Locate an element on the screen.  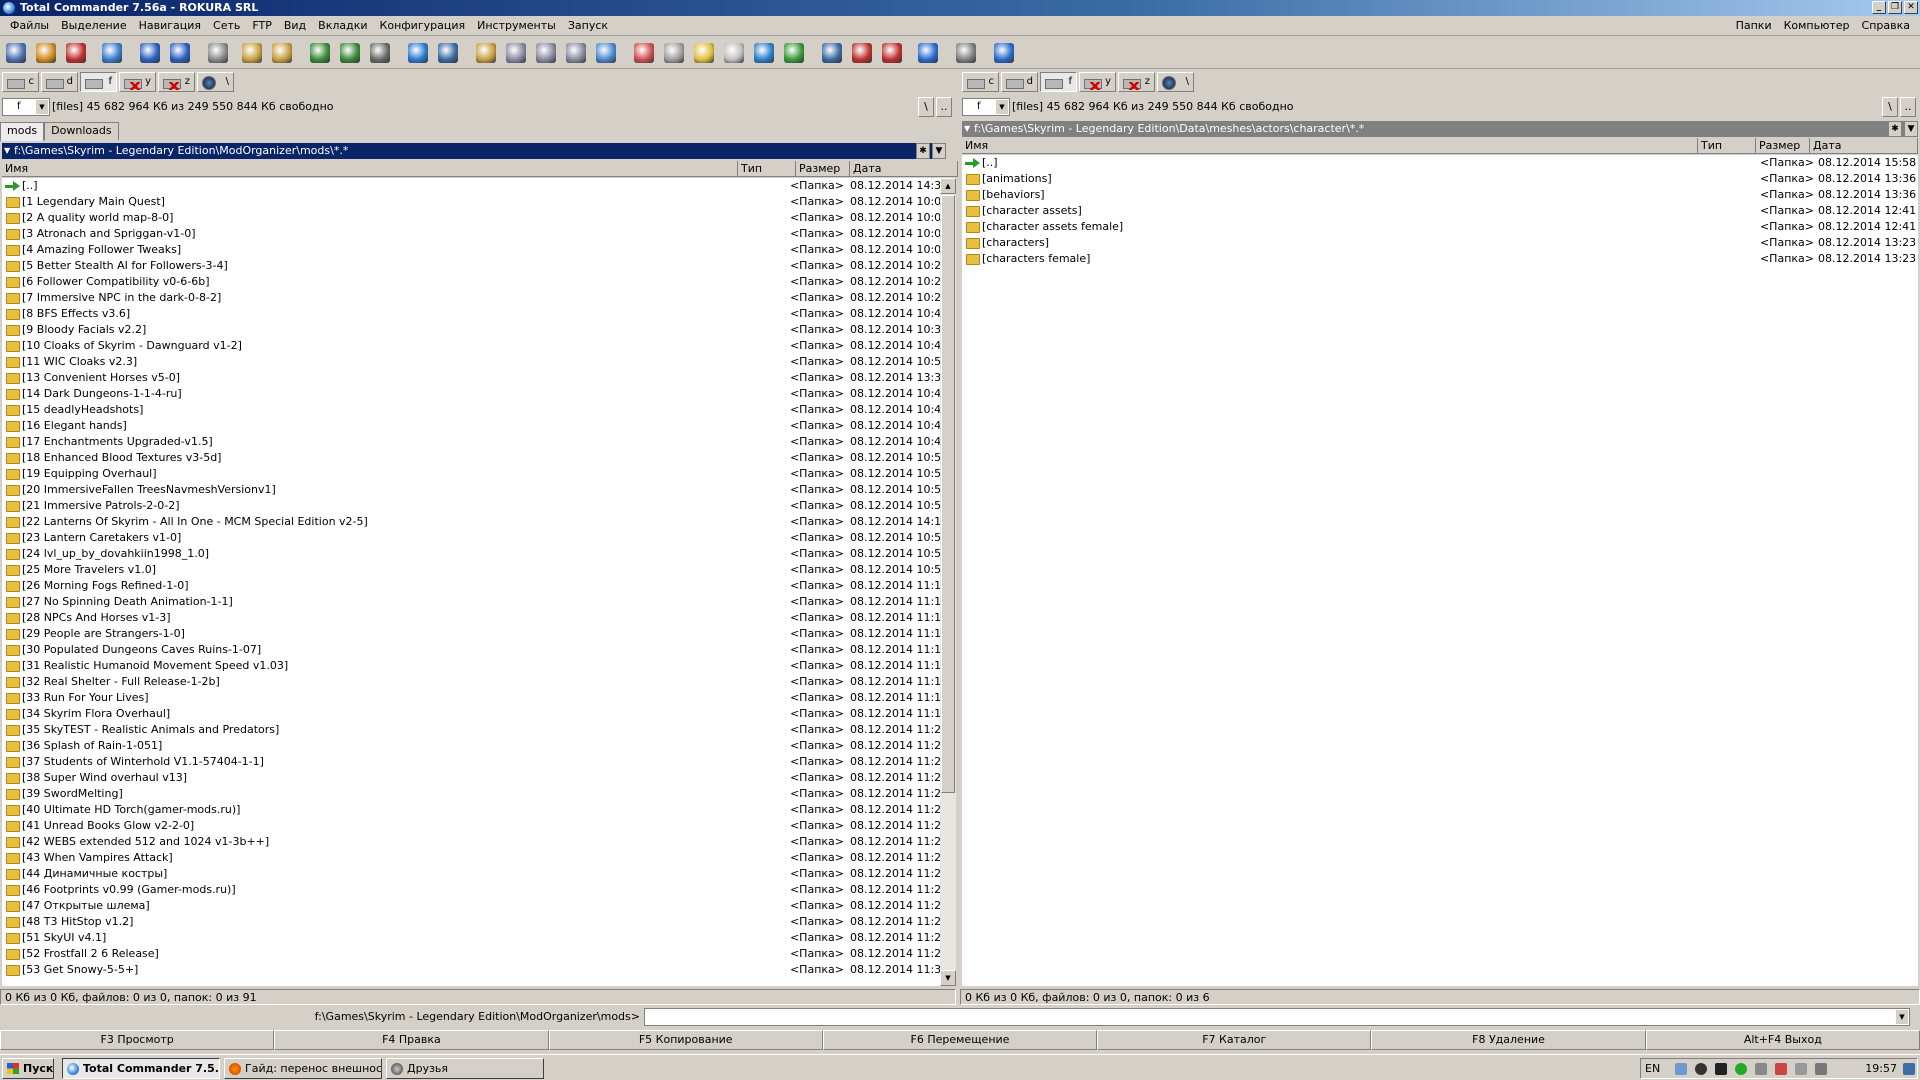
doc-icon is located at coordinates (734, 53).